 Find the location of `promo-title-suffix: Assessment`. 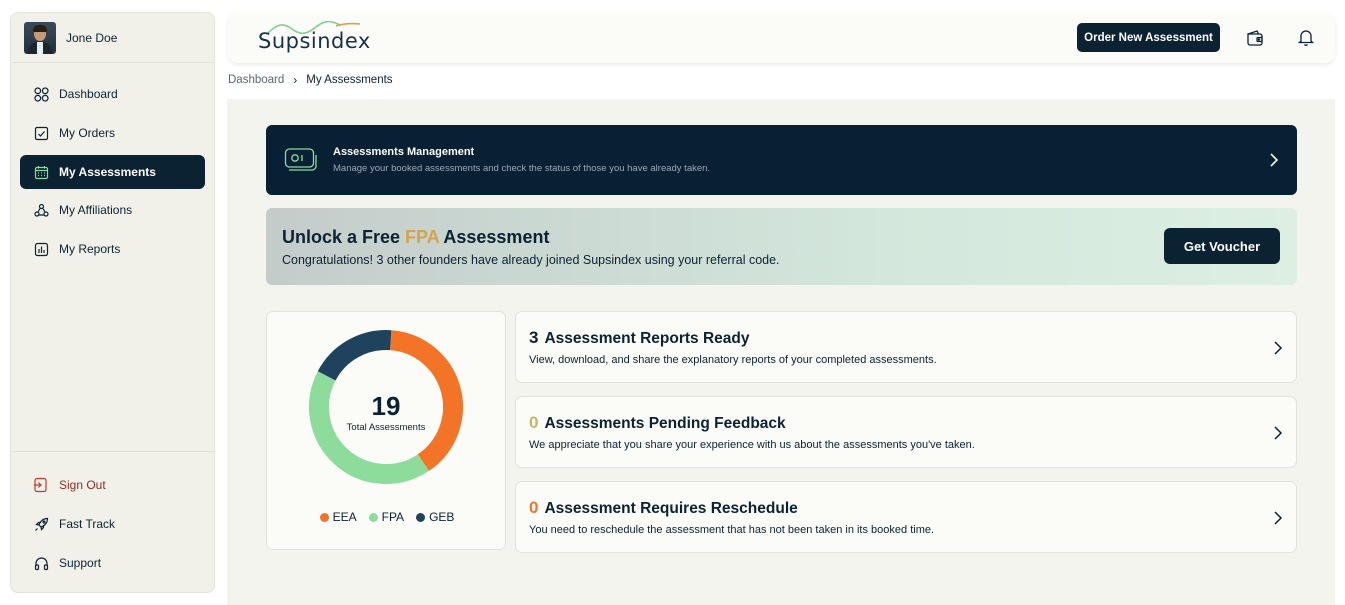

promo-title-suffix: Assessment is located at coordinates (494, 237).